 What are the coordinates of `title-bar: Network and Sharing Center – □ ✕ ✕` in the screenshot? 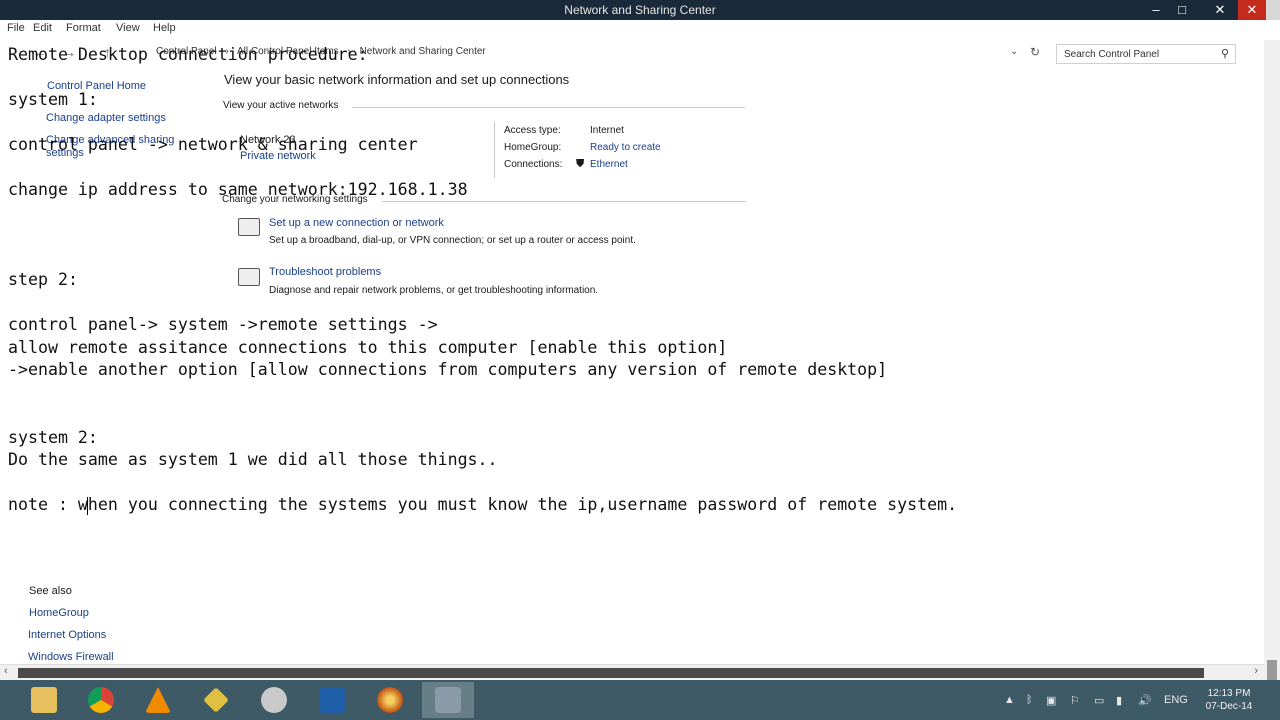 It's located at (640, 10).